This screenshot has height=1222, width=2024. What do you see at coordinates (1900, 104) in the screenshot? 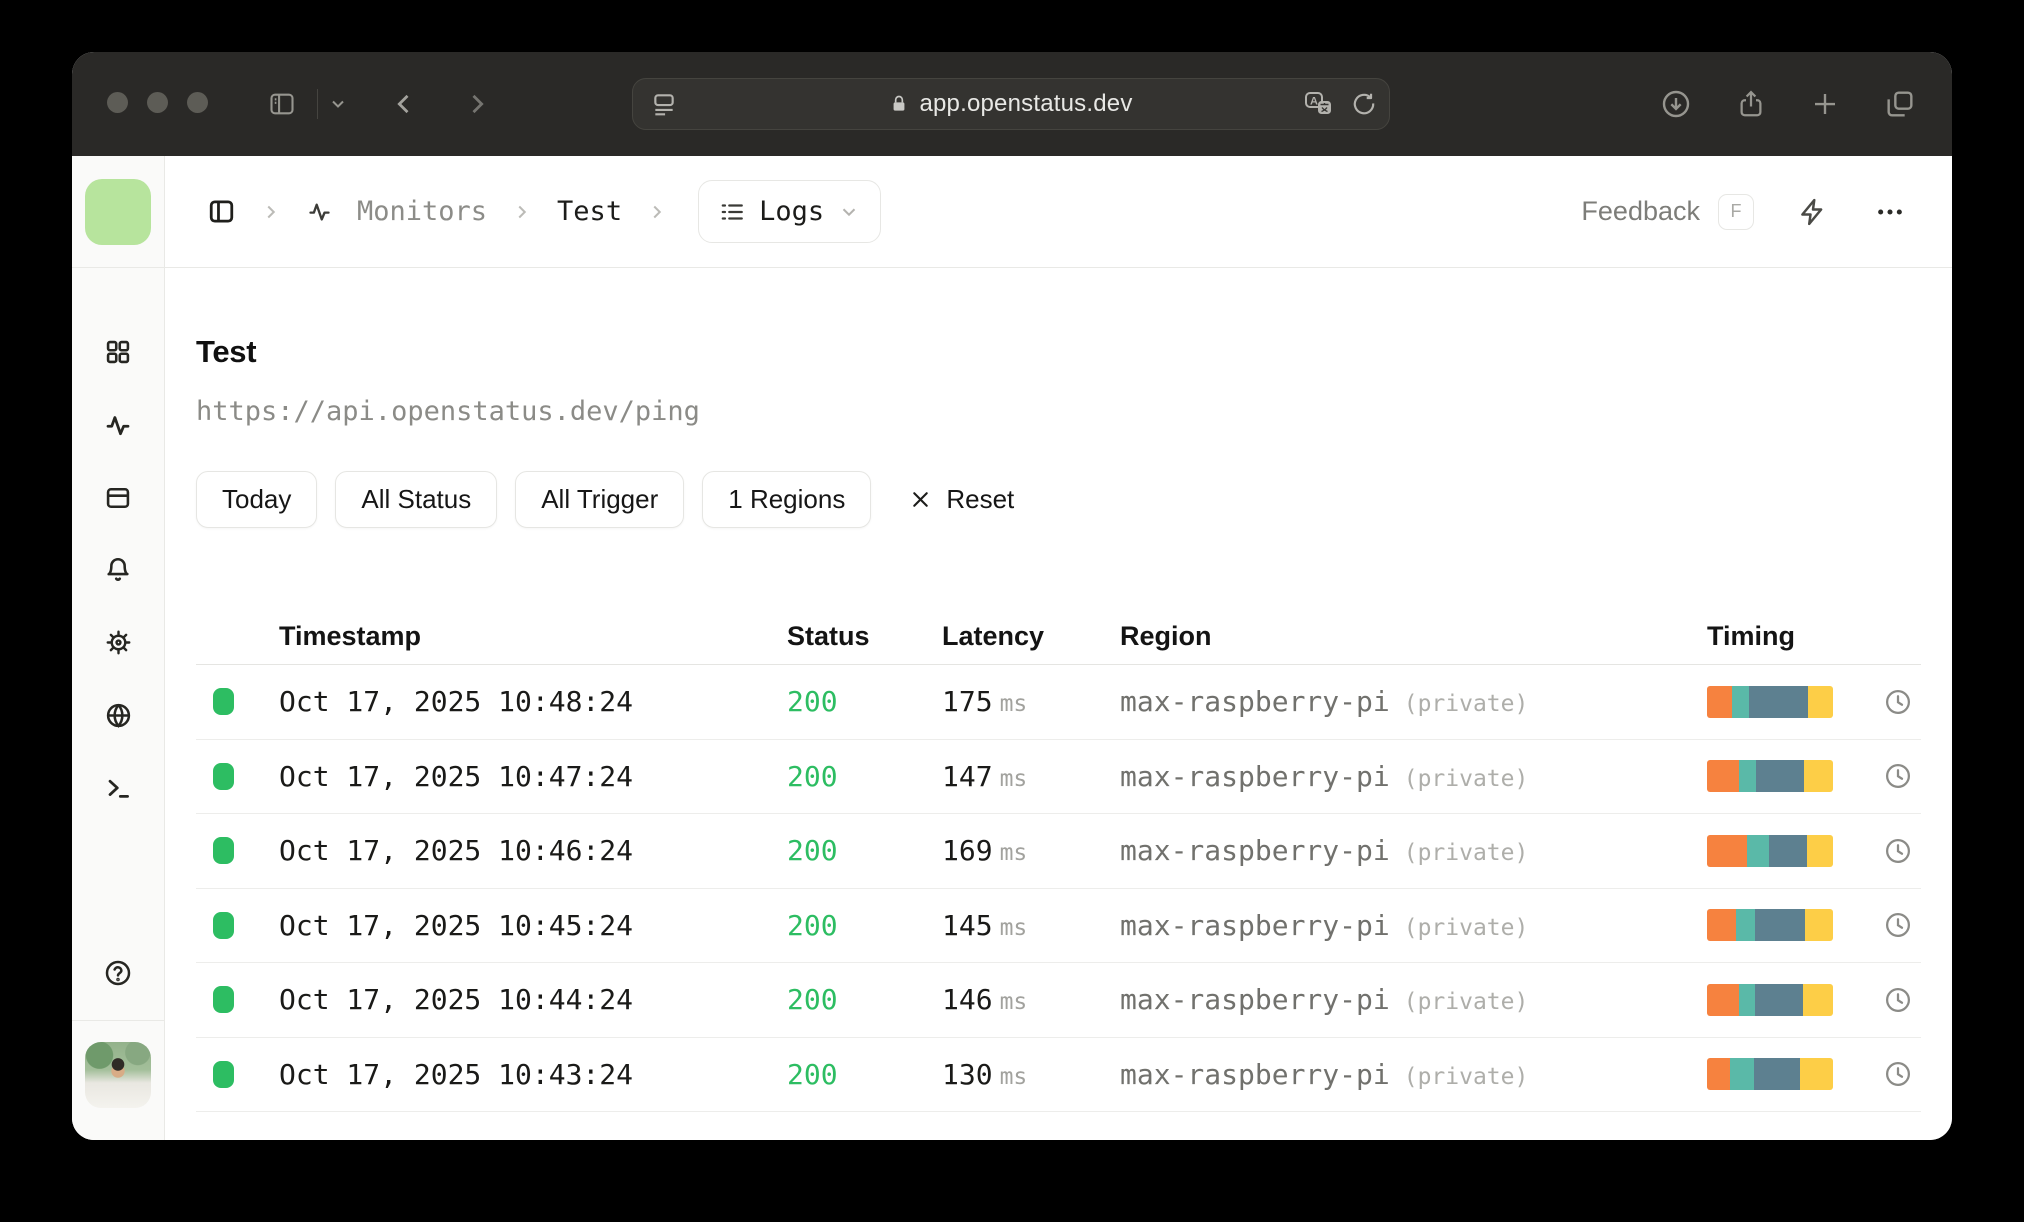
I see `tab-overview-icon` at bounding box center [1900, 104].